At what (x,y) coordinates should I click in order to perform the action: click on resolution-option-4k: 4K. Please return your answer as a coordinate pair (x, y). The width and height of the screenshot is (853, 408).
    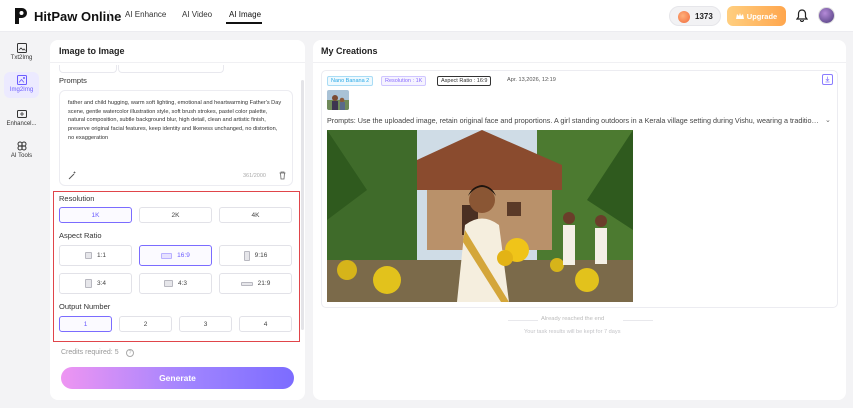
    Looking at the image, I should click on (255, 215).